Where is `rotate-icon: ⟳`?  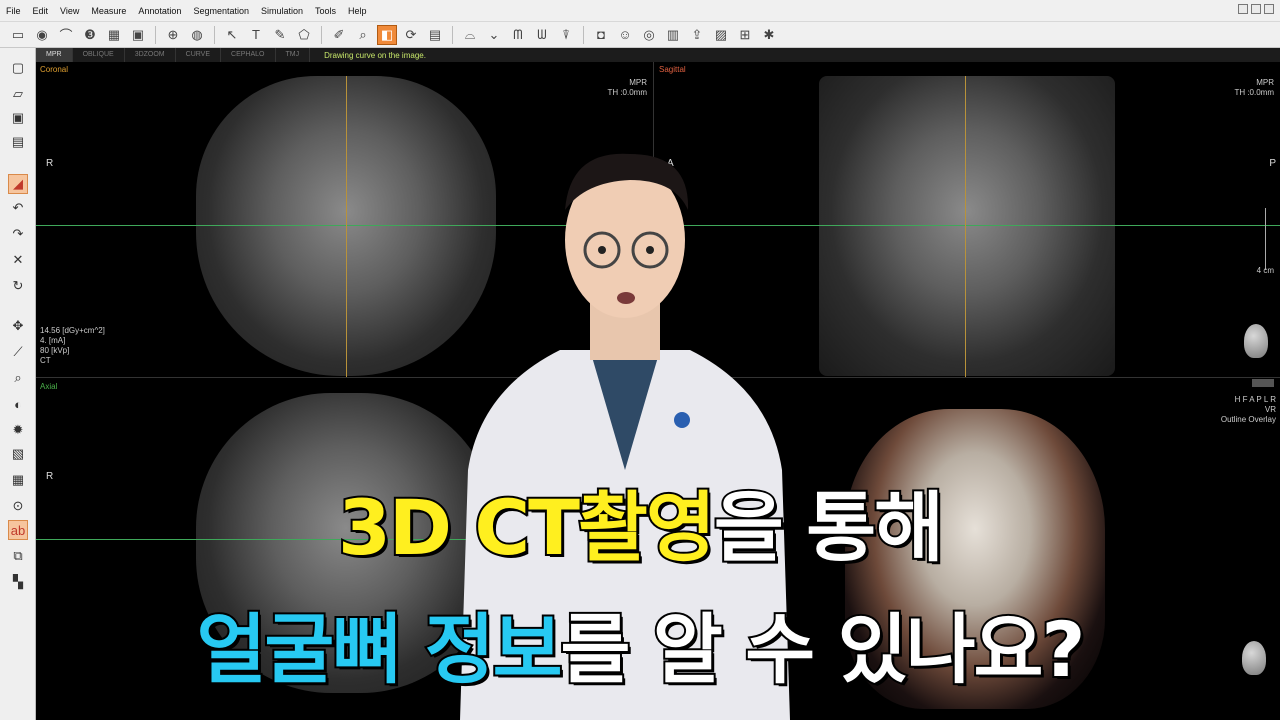
rotate-icon: ⟳ is located at coordinates (411, 35).